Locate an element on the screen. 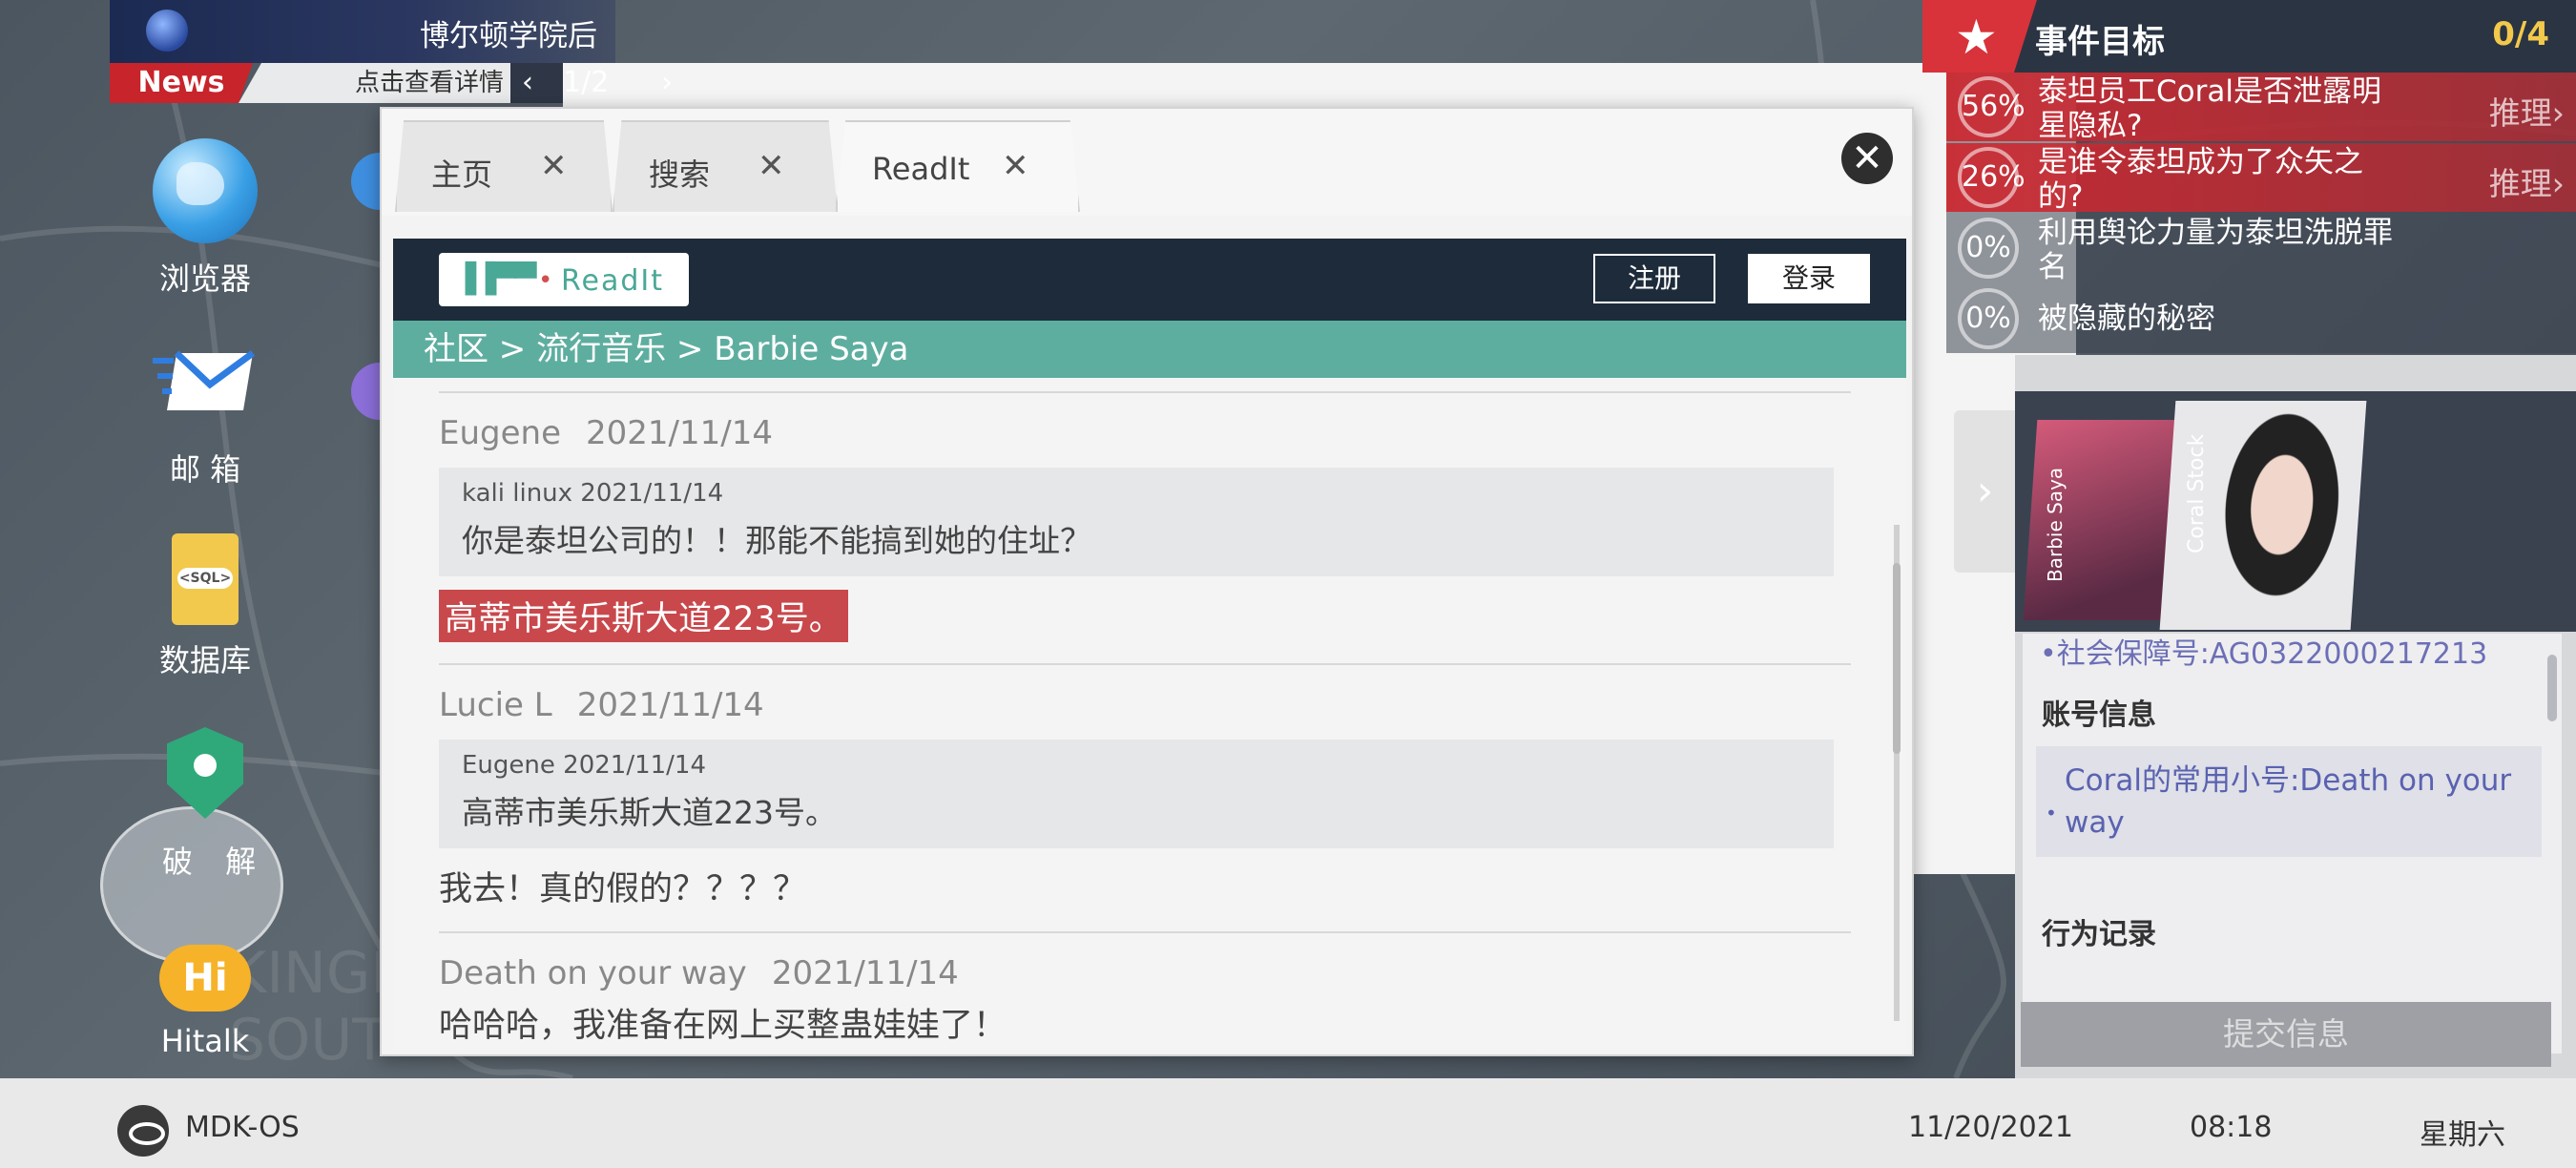 This screenshot has height=1168, width=2576. os-name: MDK-OS is located at coordinates (242, 1128).